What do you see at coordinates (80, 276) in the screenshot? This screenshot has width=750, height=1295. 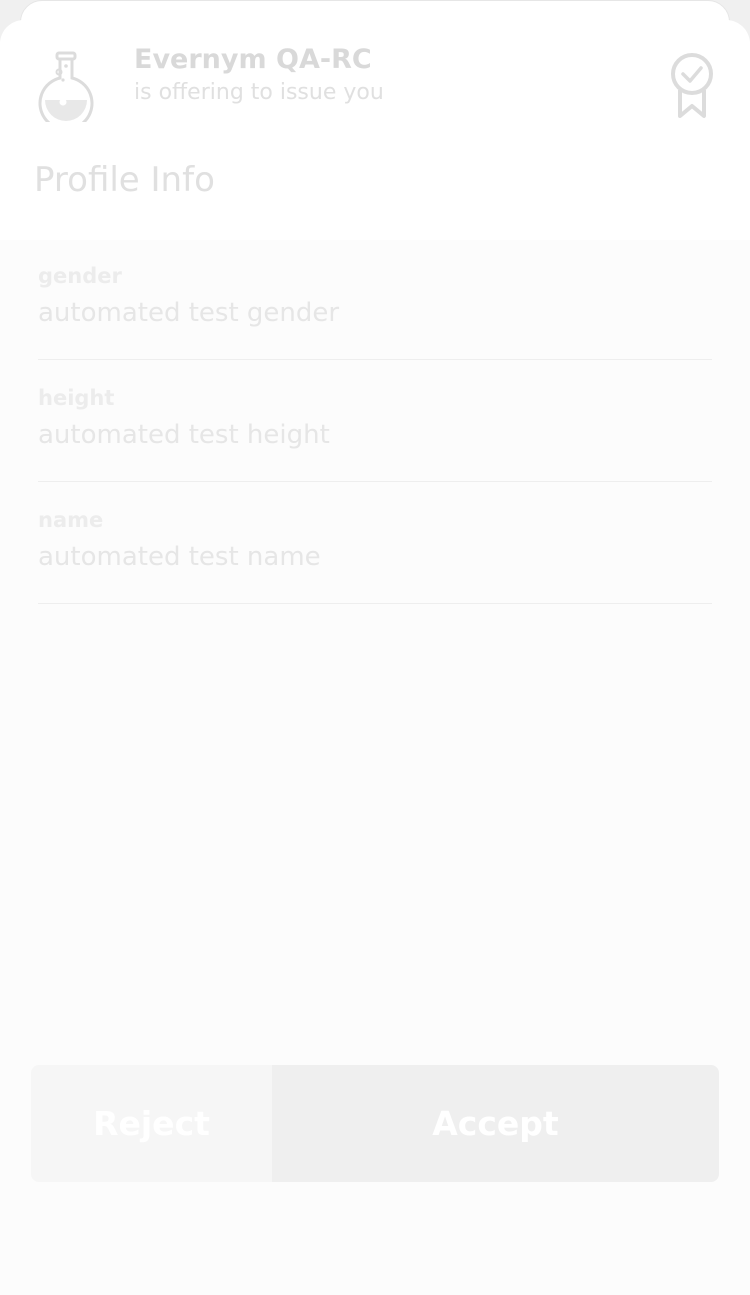 I see `attribute-label: gender` at bounding box center [80, 276].